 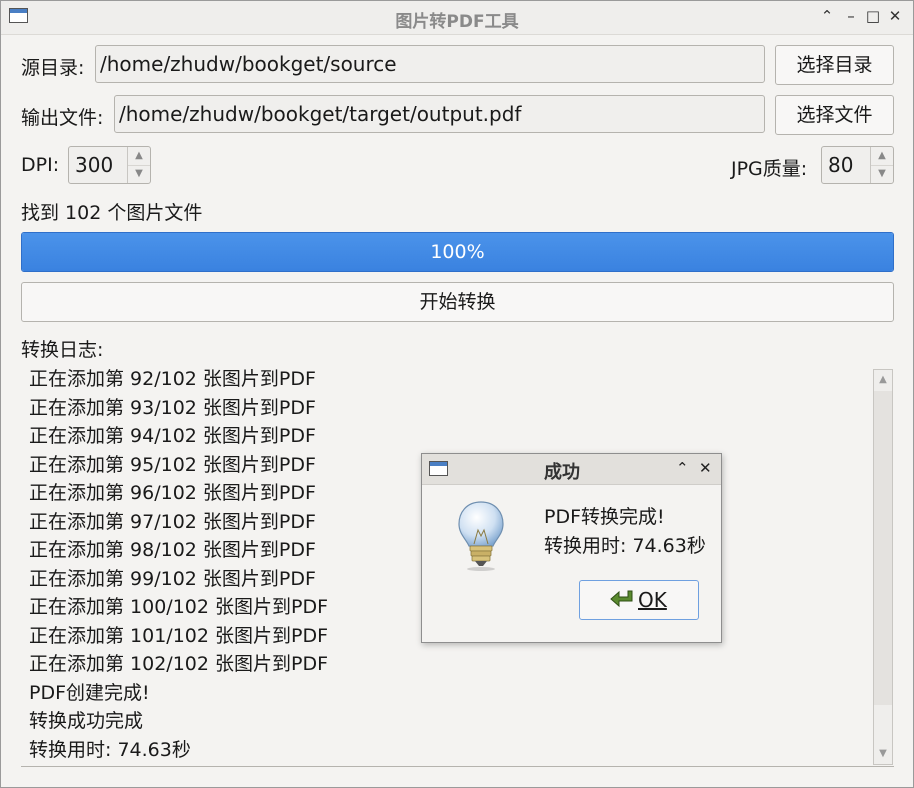 What do you see at coordinates (457, 22) in the screenshot?
I see `window-title: 图片转PDF工具` at bounding box center [457, 22].